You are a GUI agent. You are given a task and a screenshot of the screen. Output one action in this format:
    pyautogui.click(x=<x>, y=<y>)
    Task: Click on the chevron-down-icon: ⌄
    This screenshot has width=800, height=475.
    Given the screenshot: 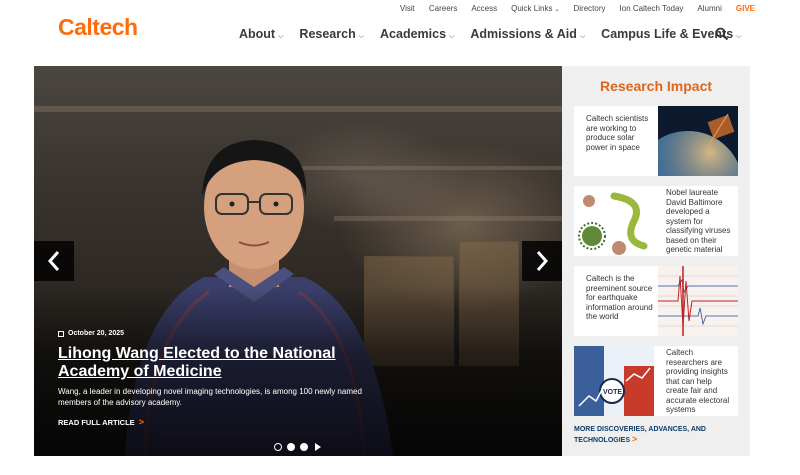 What is the action you would take?
    pyautogui.click(x=557, y=10)
    